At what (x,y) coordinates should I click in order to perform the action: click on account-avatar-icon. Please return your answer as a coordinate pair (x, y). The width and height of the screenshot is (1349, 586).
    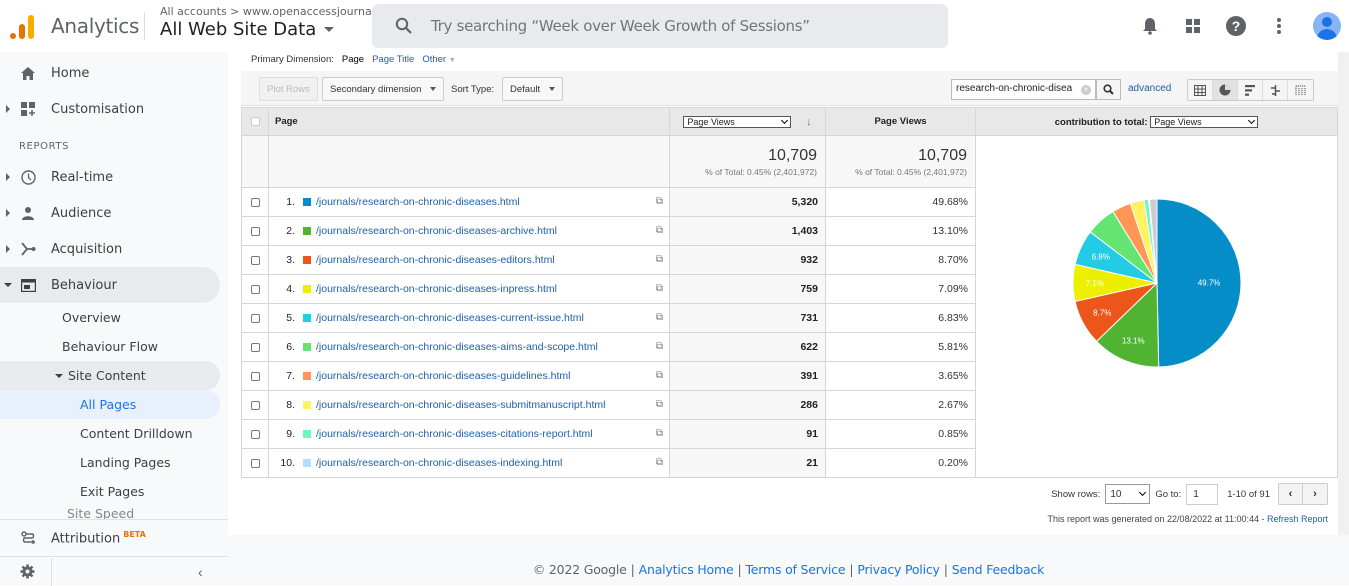
    Looking at the image, I should click on (1327, 26).